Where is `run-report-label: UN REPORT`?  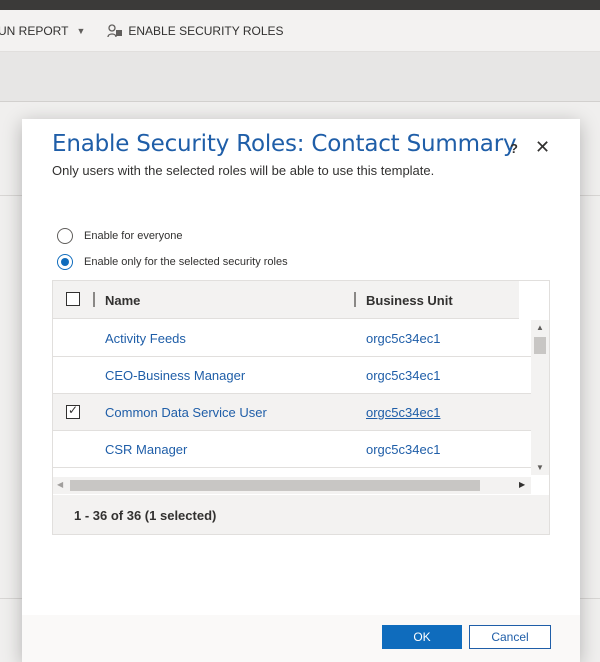 run-report-label: UN REPORT is located at coordinates (34, 30).